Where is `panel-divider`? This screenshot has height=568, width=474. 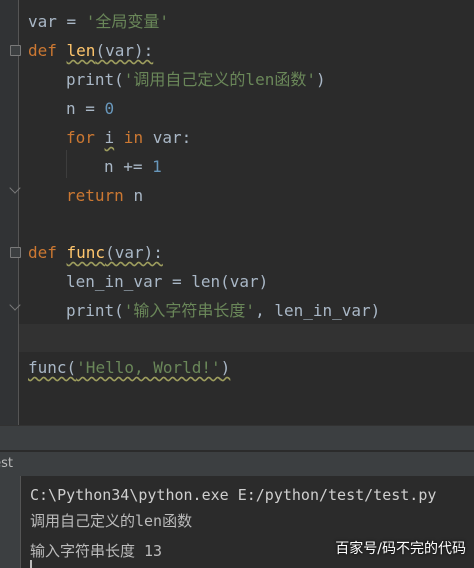
panel-divider is located at coordinates (237, 438).